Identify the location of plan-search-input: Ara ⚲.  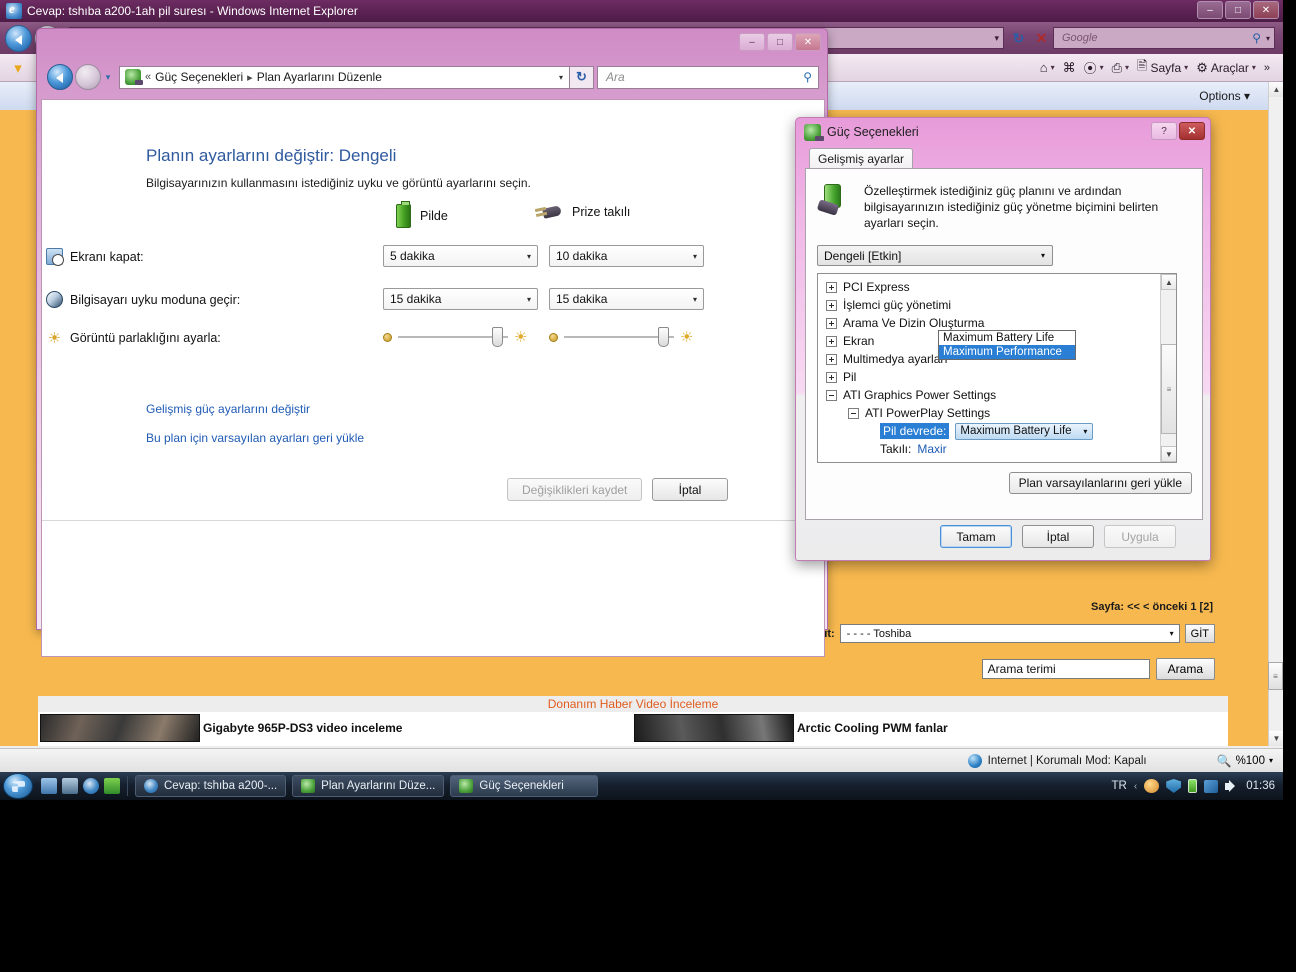
(708, 77).